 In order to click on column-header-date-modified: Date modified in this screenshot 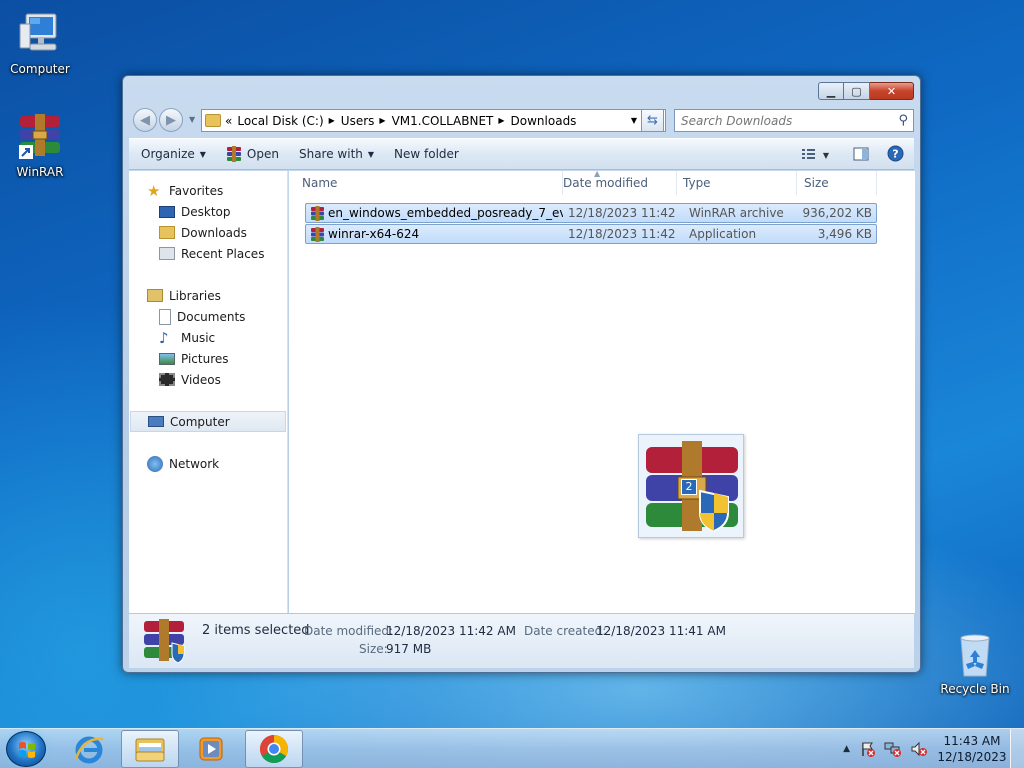, I will do `click(616, 183)`.